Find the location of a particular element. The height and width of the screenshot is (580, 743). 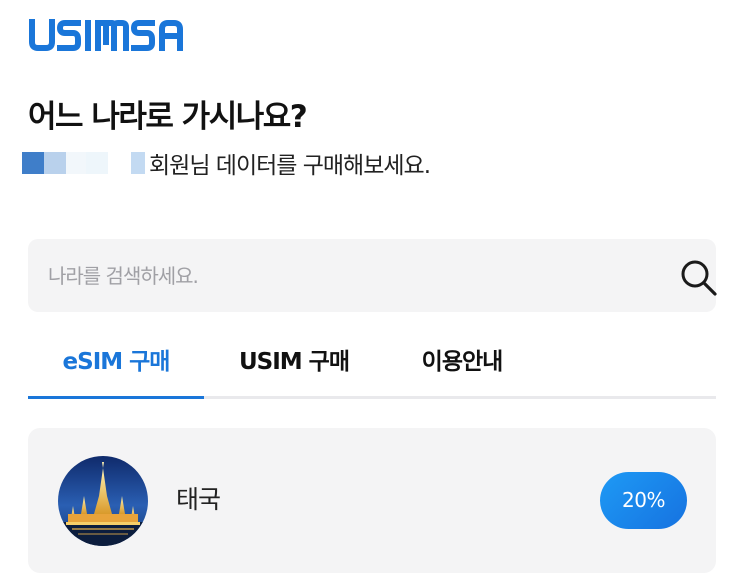

page-title: 어느 나라로 가시나요? is located at coordinates (168, 117).